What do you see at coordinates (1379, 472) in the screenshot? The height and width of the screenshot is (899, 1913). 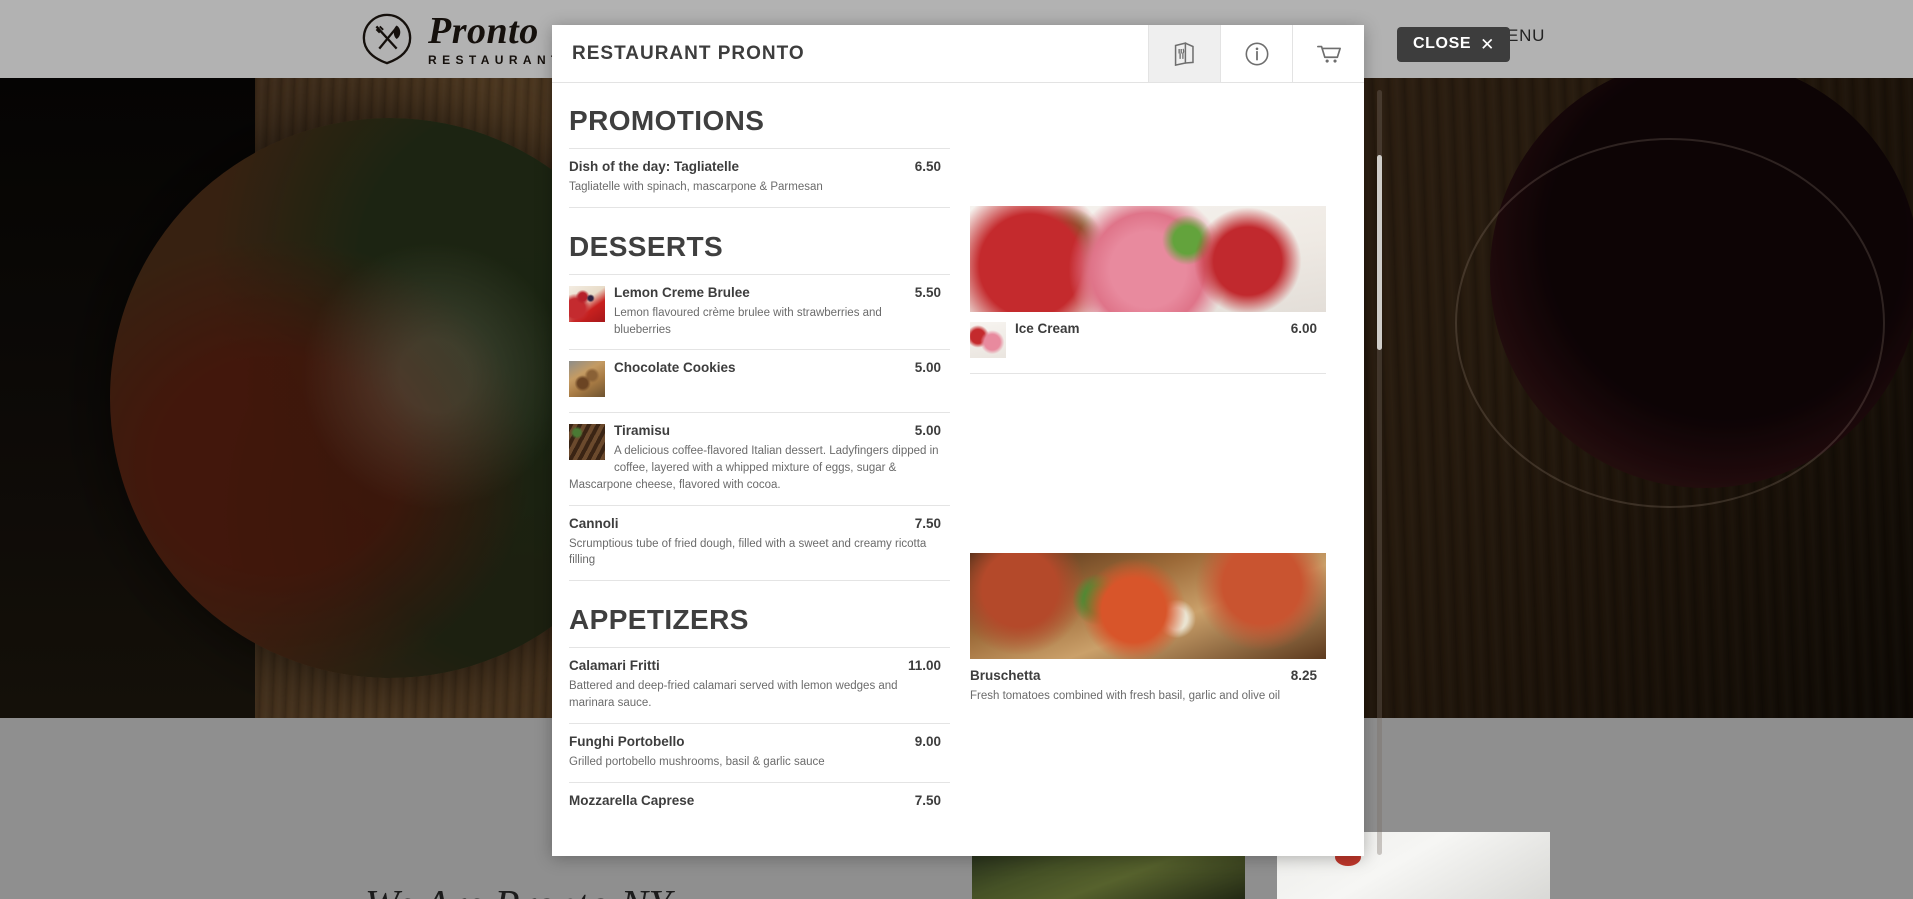 I see `modal-scrollbar-track` at bounding box center [1379, 472].